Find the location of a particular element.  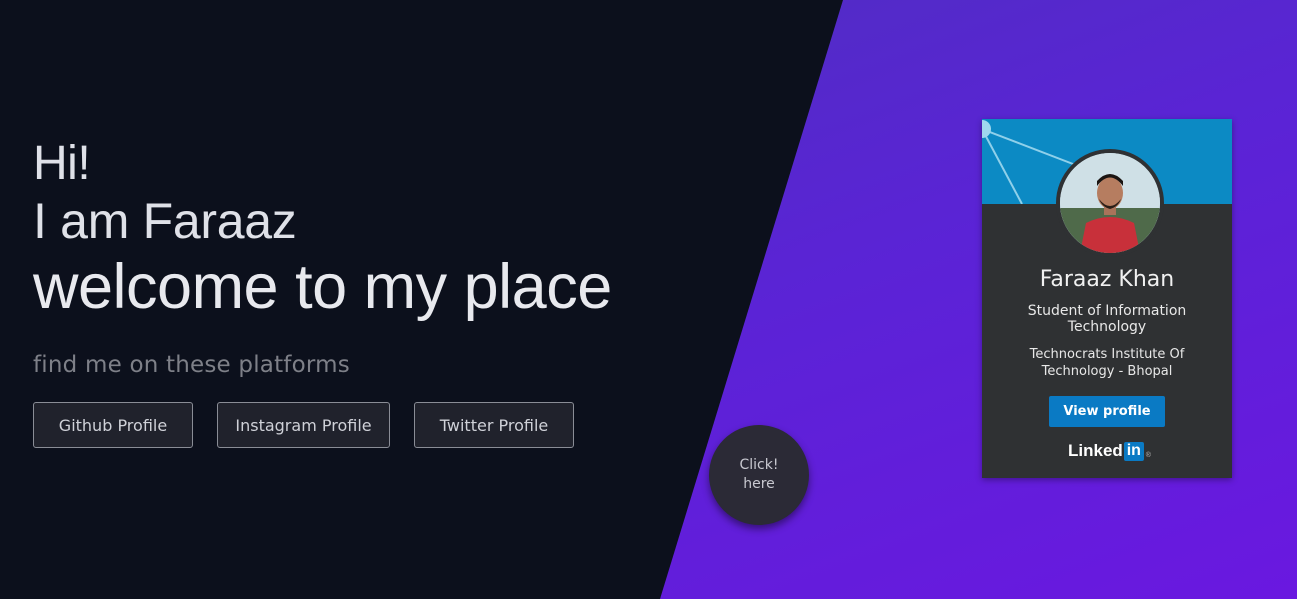

profile-avatar is located at coordinates (1110, 203).